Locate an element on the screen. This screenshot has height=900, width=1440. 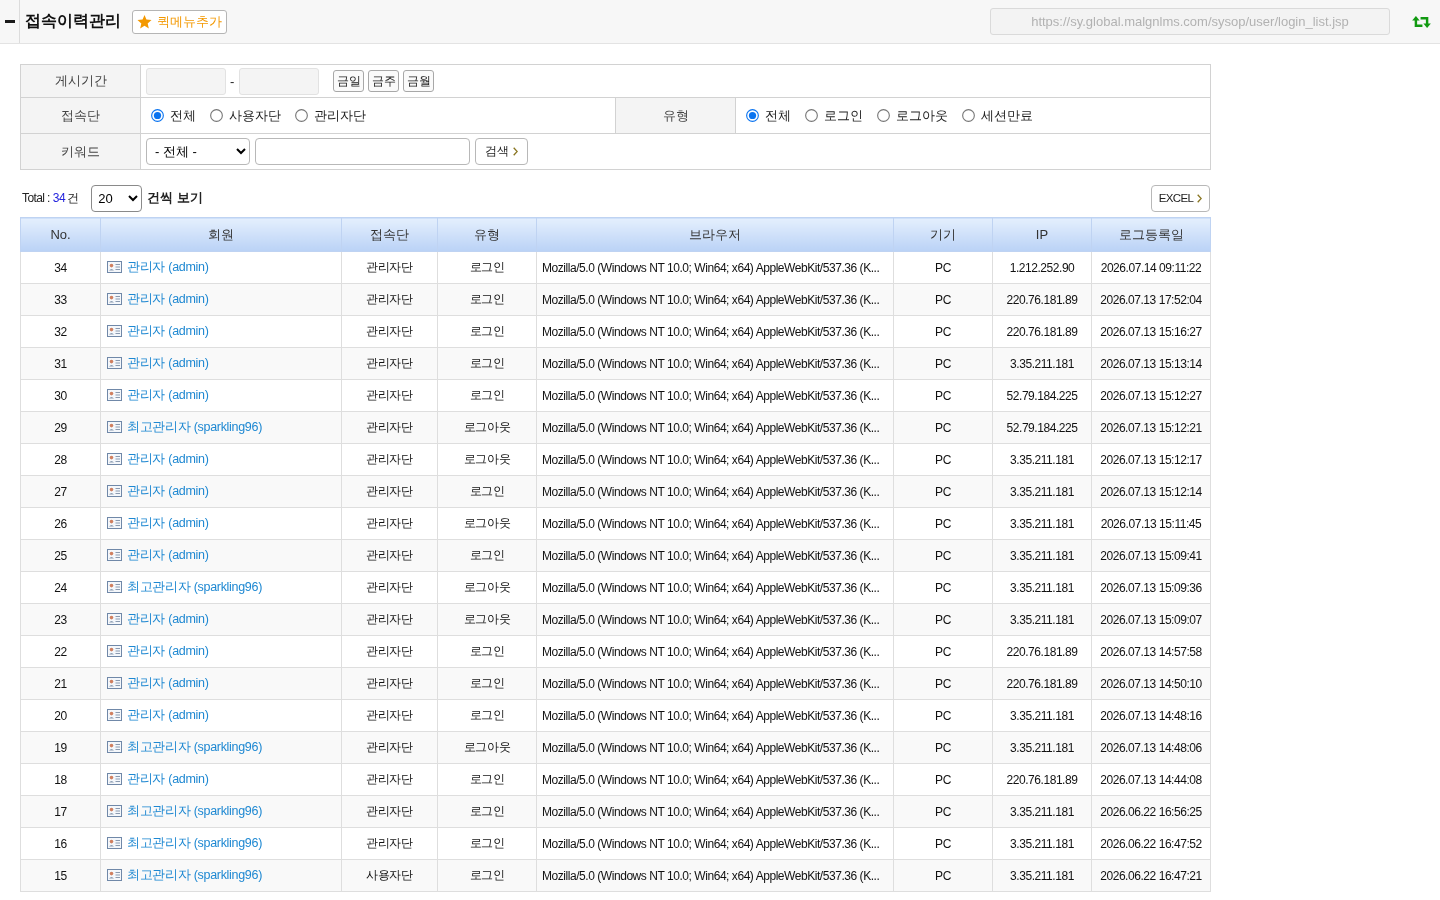
table-cell: 17 is located at coordinates (60, 811).